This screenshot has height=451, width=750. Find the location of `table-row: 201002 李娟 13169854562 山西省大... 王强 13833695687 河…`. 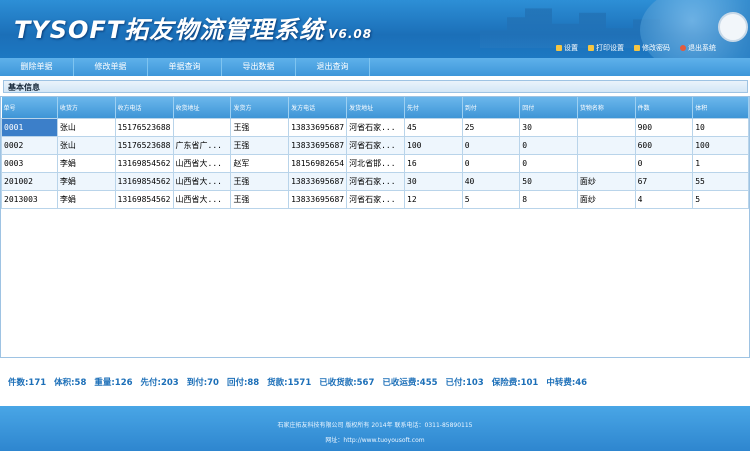

table-row: 201002 李娟 13169854562 山西省大... 王强 13833695687 河… is located at coordinates (375, 181).